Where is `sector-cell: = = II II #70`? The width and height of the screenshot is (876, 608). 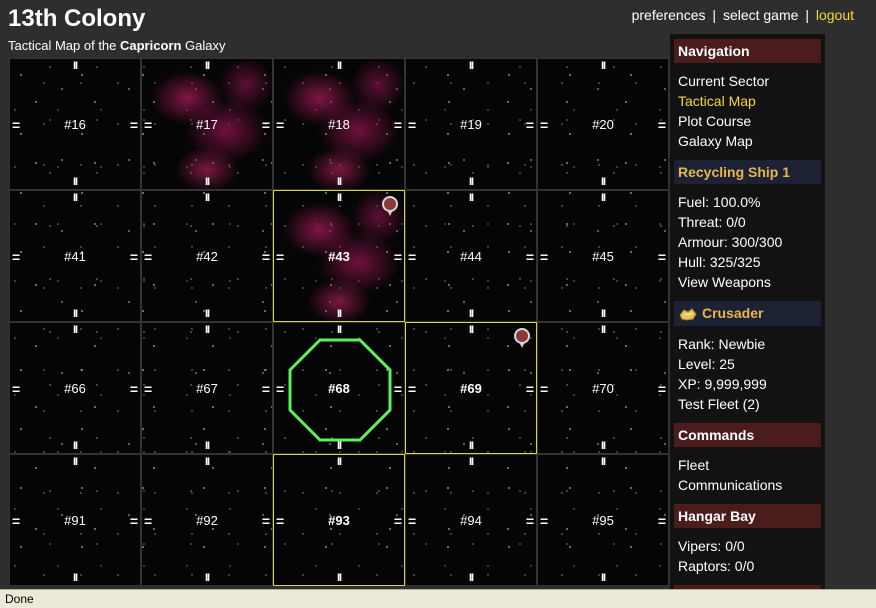 sector-cell: = = II II #70 is located at coordinates (603, 388).